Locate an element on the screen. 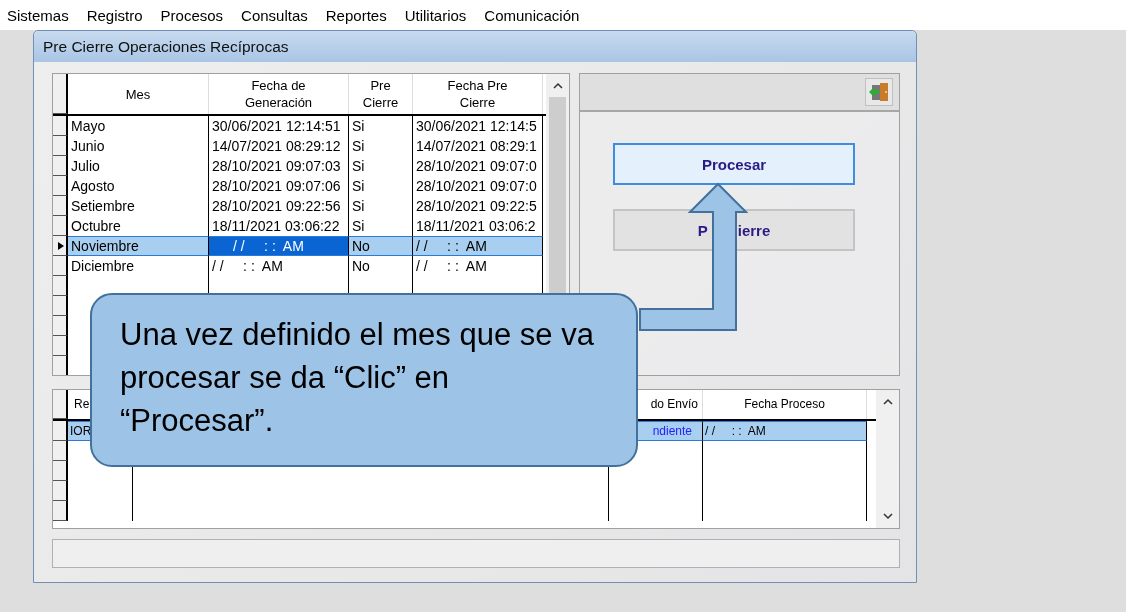 Image resolution: width=1126 pixels, height=612 pixels. menu-item: Sistemas is located at coordinates (38, 15).